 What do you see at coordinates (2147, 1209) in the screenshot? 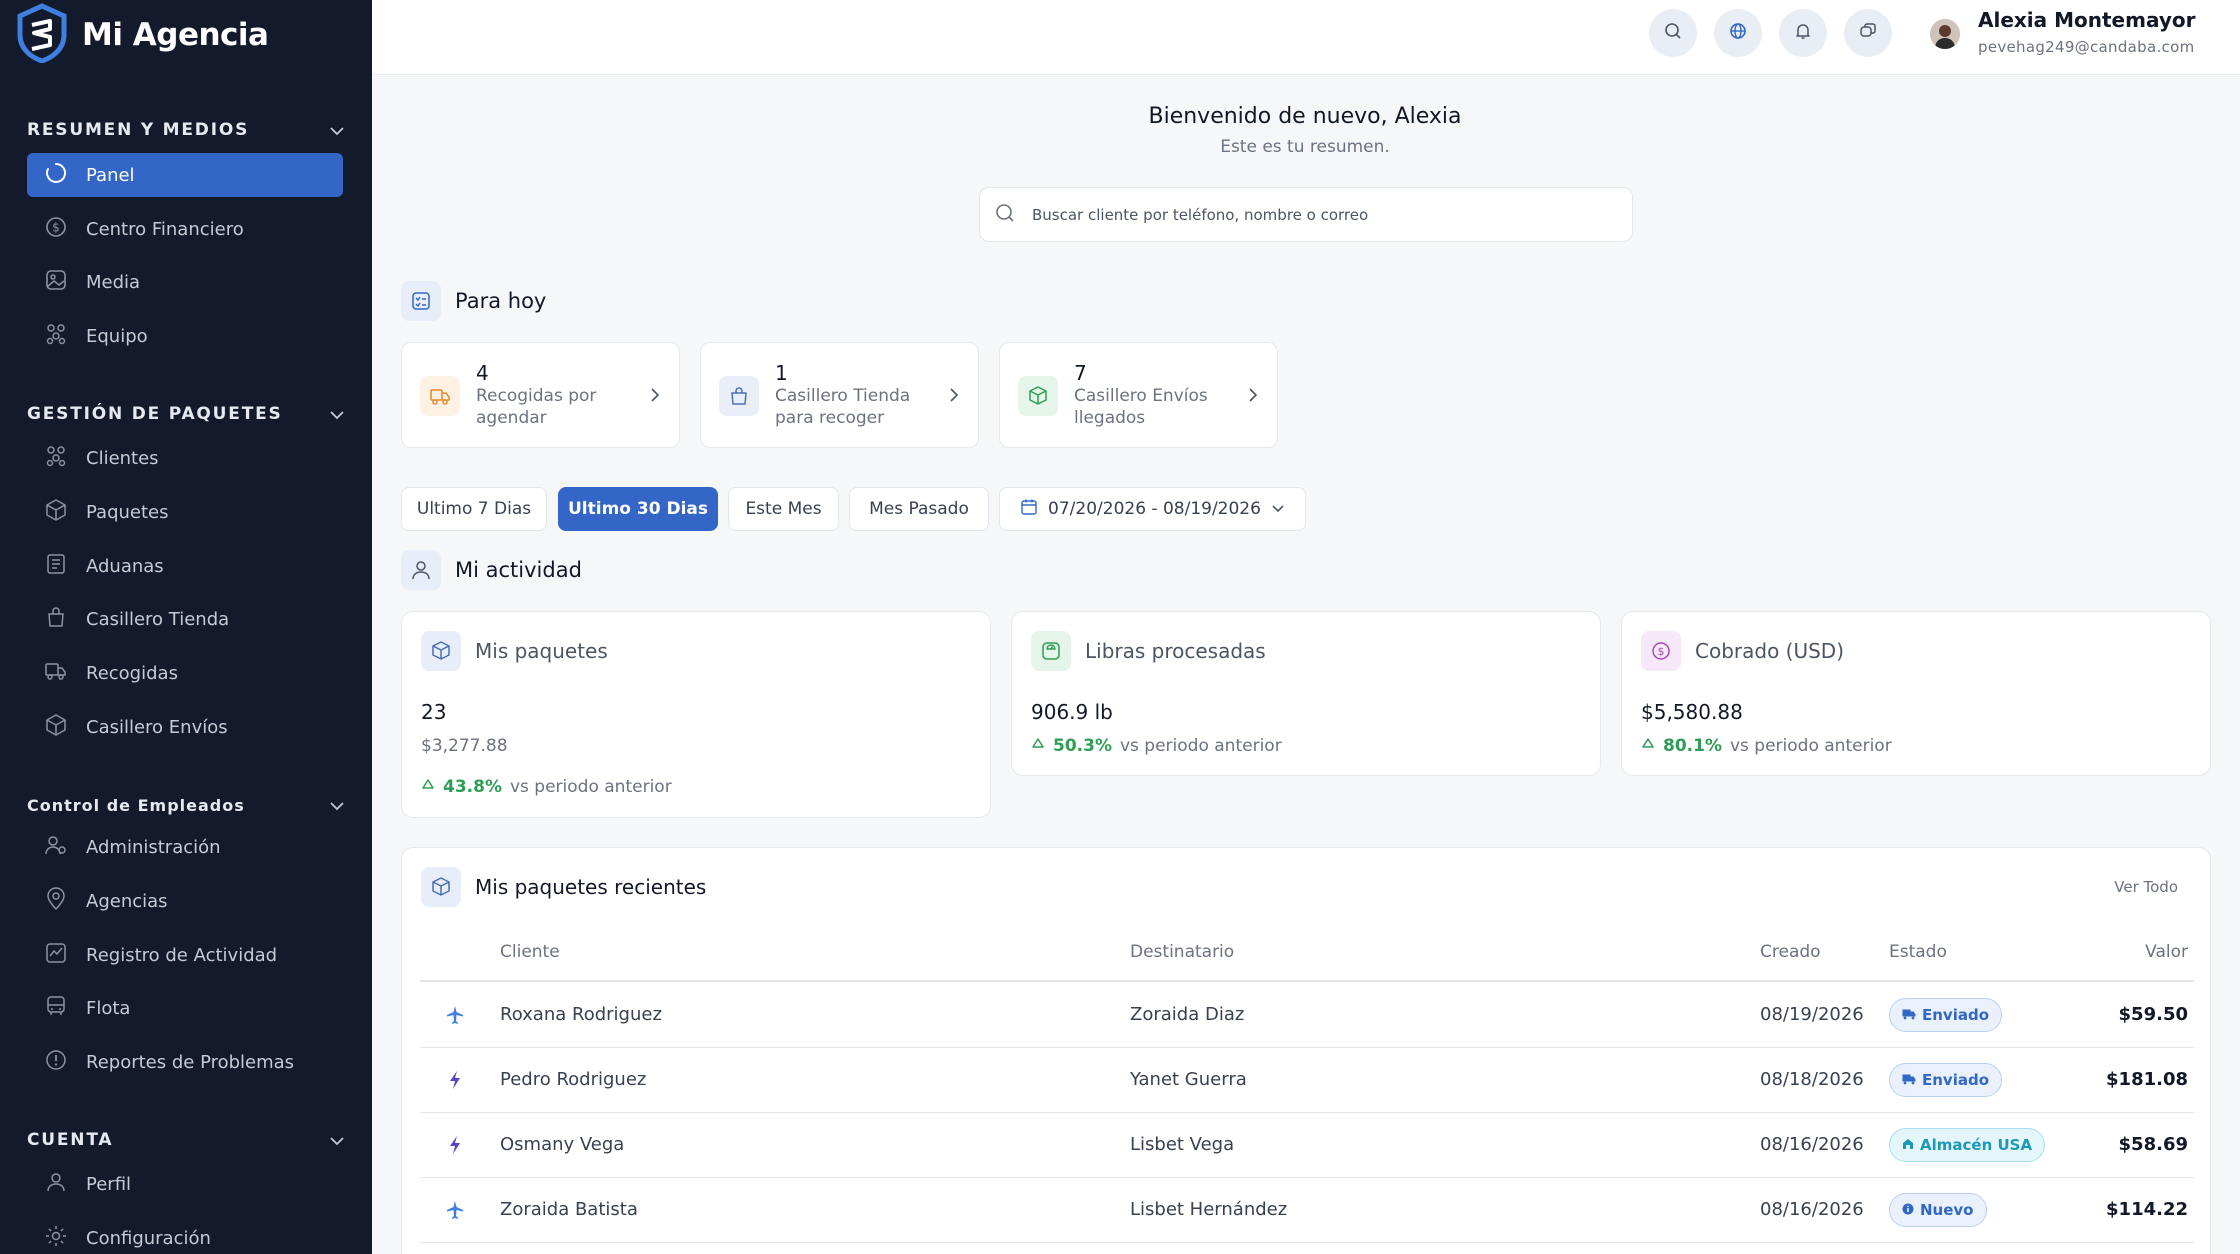
I see `cell-valor: $114.22` at bounding box center [2147, 1209].